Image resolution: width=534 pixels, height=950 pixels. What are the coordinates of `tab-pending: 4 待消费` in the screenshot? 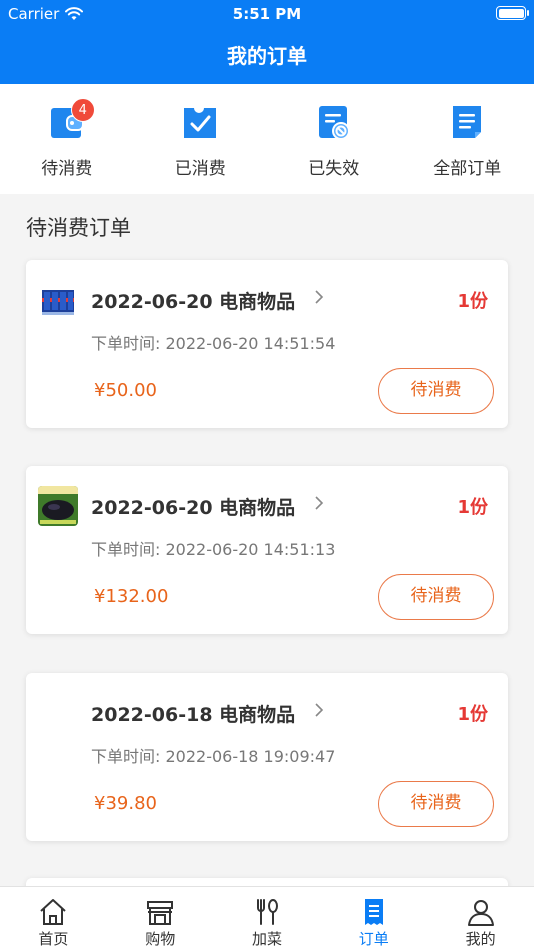 It's located at (67, 139).